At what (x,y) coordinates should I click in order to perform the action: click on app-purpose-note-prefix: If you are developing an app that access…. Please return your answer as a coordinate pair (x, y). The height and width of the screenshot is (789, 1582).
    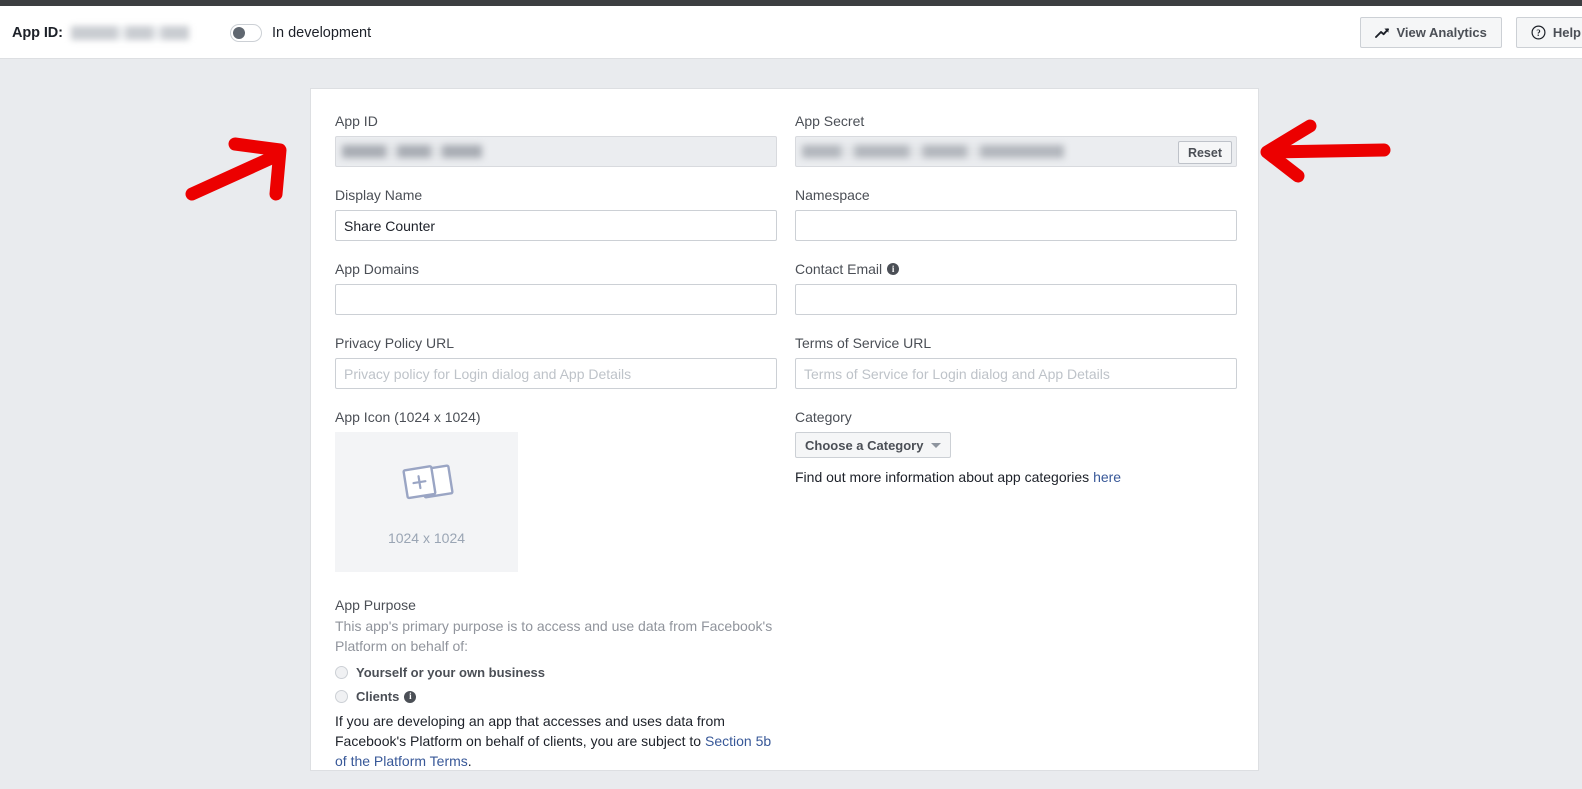
    Looking at the image, I should click on (530, 731).